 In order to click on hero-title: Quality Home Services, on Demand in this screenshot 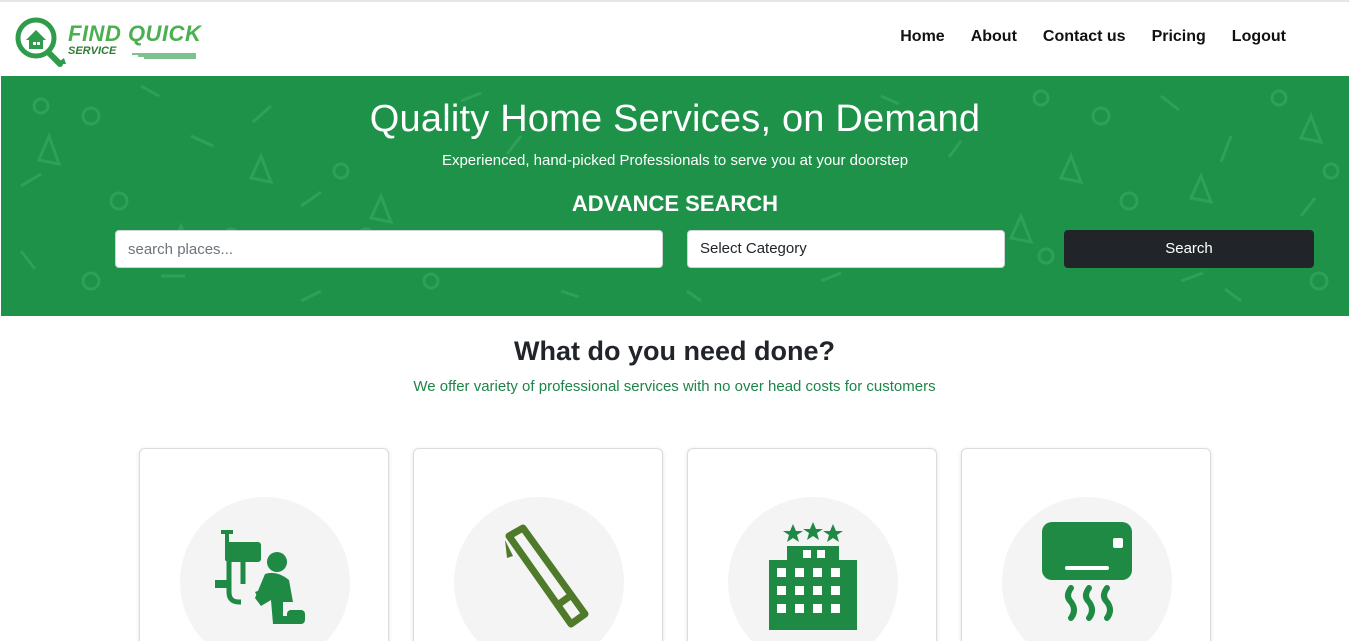, I will do `click(675, 119)`.